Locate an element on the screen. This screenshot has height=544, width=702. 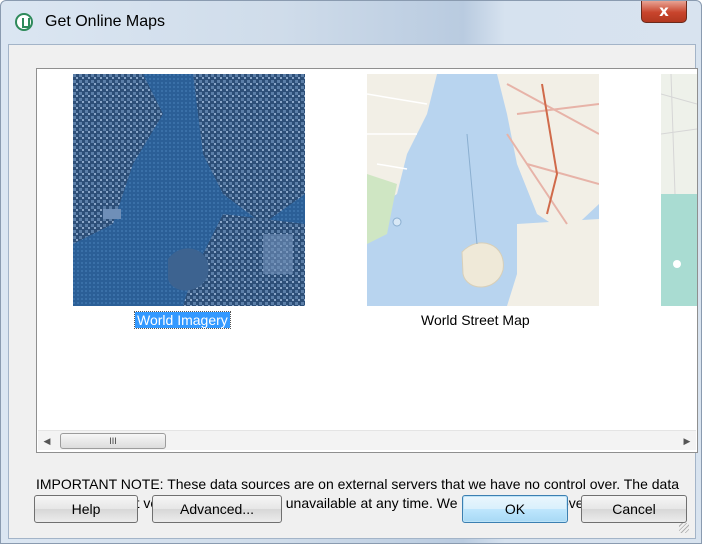
ok-button: OK is located at coordinates (515, 509).